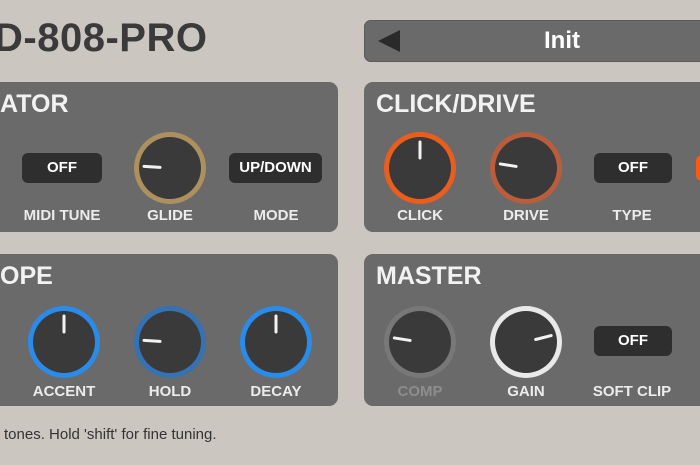 This screenshot has height=465, width=700. What do you see at coordinates (389, 41) in the screenshot?
I see `preset-prev-icon` at bounding box center [389, 41].